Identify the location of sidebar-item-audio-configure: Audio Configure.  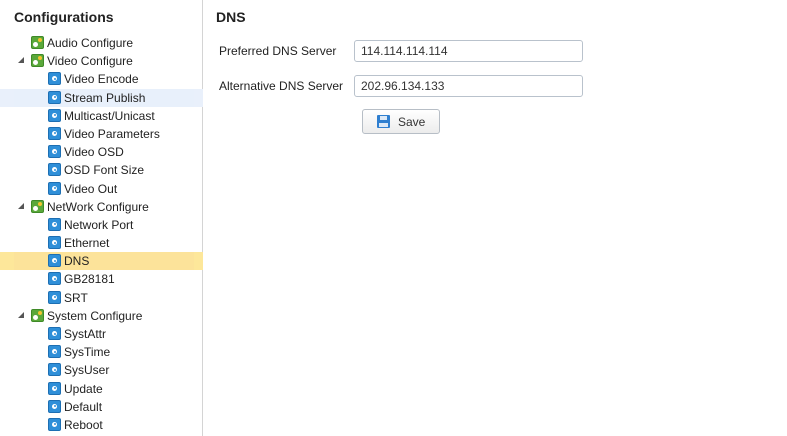
(101, 43).